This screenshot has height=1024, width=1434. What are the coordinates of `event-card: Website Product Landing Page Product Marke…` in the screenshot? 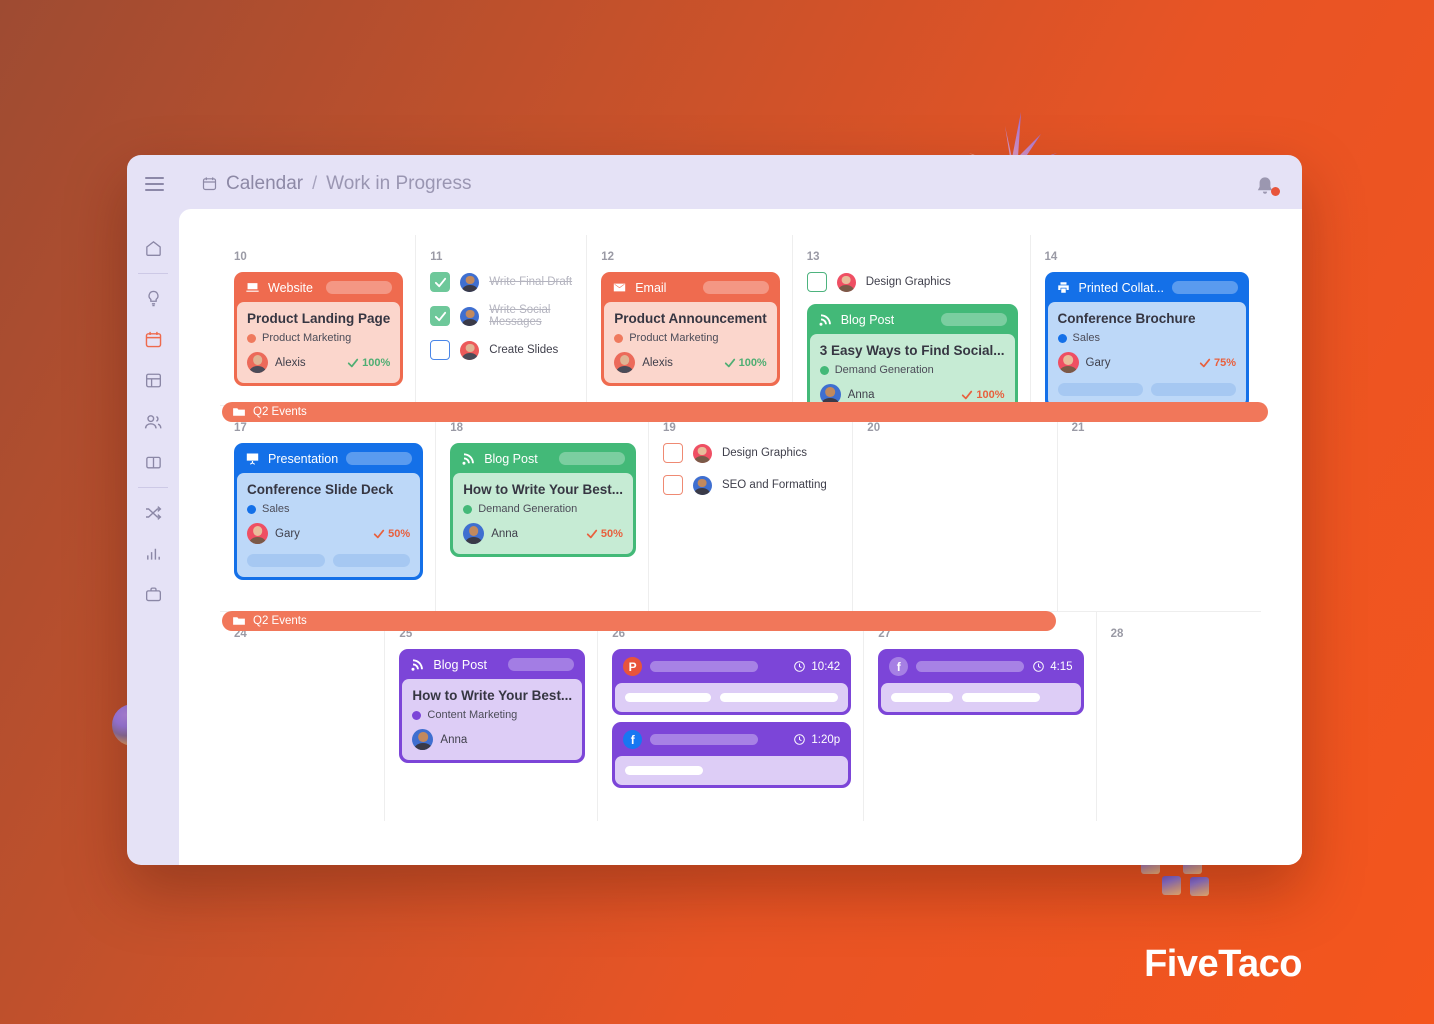 It's located at (319, 329).